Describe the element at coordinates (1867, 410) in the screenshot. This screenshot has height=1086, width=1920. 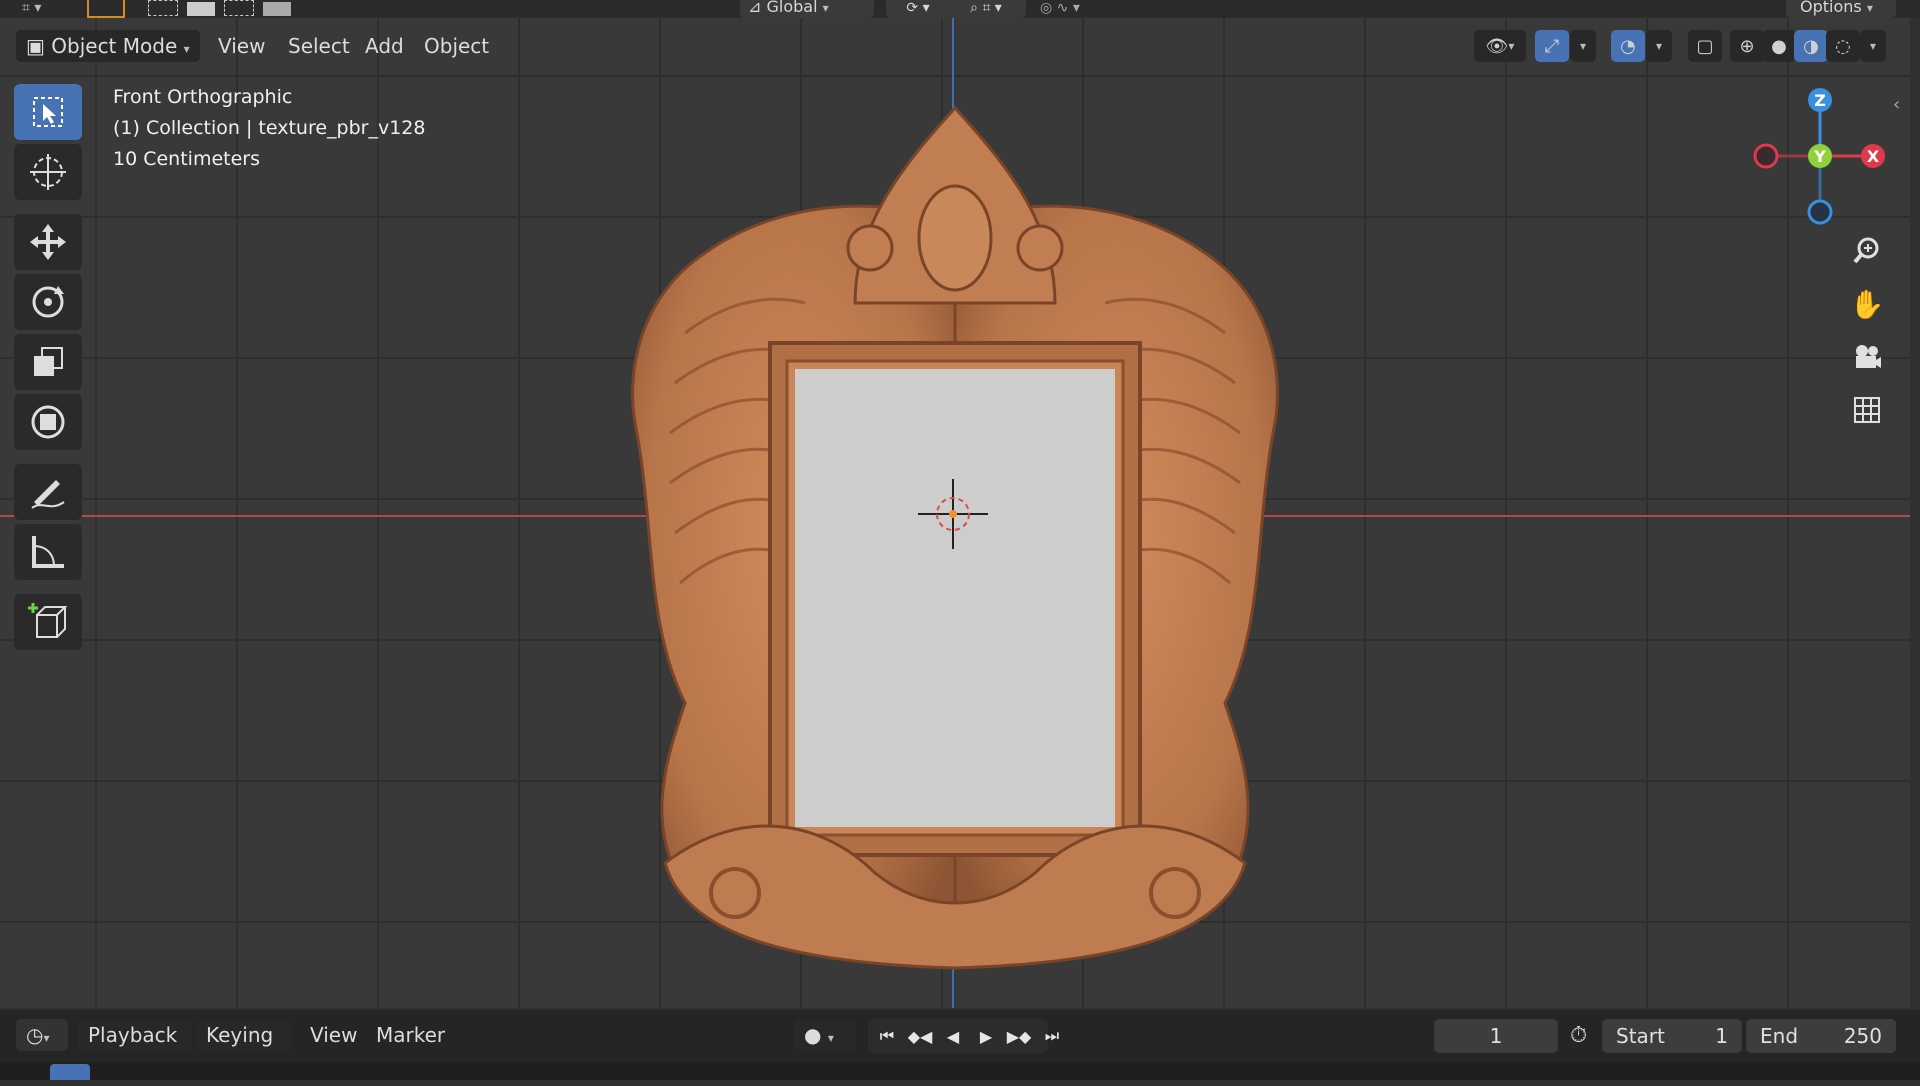
I see `ortho-grid-icon` at that location.